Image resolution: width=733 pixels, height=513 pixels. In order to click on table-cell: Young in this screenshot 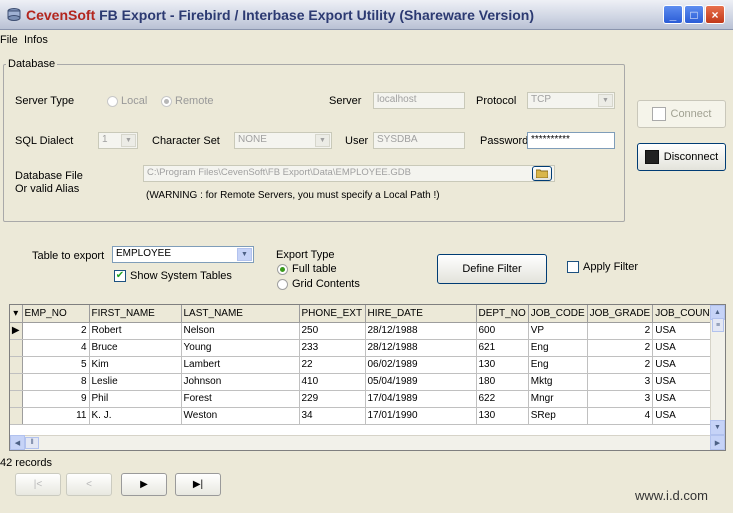, I will do `click(240, 348)`.